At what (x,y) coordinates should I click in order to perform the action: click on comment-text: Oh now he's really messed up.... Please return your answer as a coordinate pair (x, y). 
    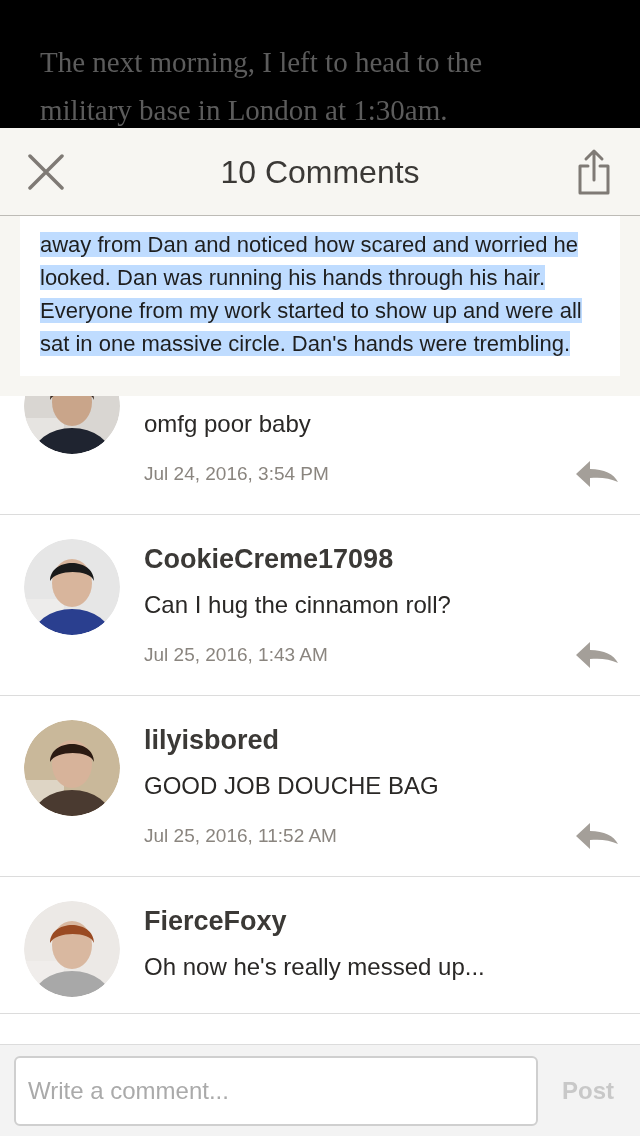
    Looking at the image, I should click on (315, 967).